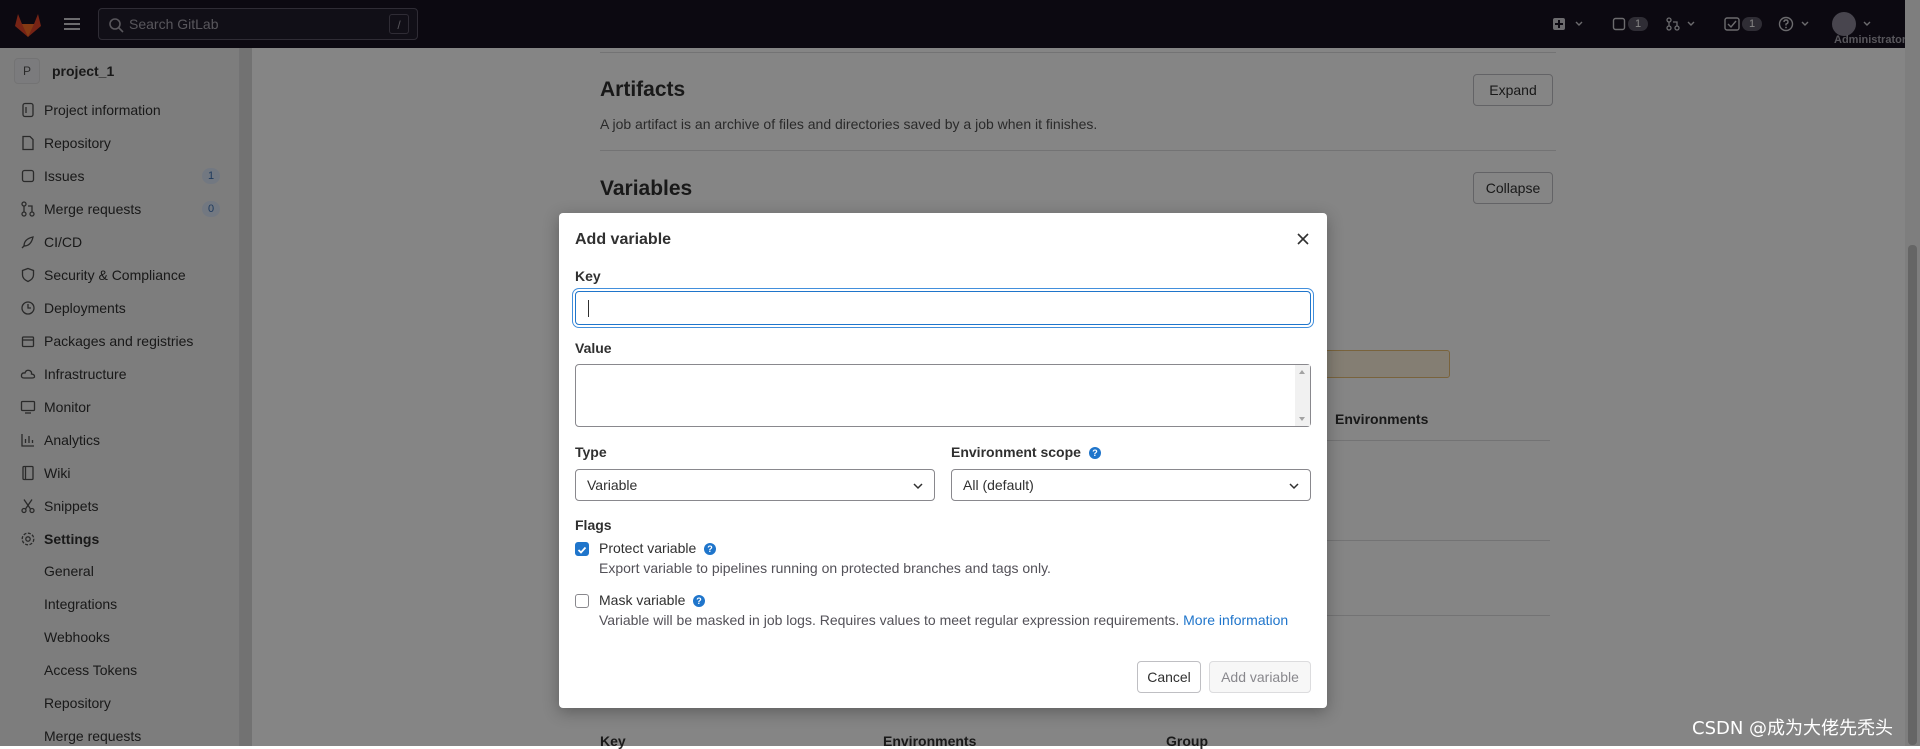 Image resolution: width=1920 pixels, height=749 pixels. What do you see at coordinates (1169, 677) in the screenshot?
I see `cancel-button: Cancel` at bounding box center [1169, 677].